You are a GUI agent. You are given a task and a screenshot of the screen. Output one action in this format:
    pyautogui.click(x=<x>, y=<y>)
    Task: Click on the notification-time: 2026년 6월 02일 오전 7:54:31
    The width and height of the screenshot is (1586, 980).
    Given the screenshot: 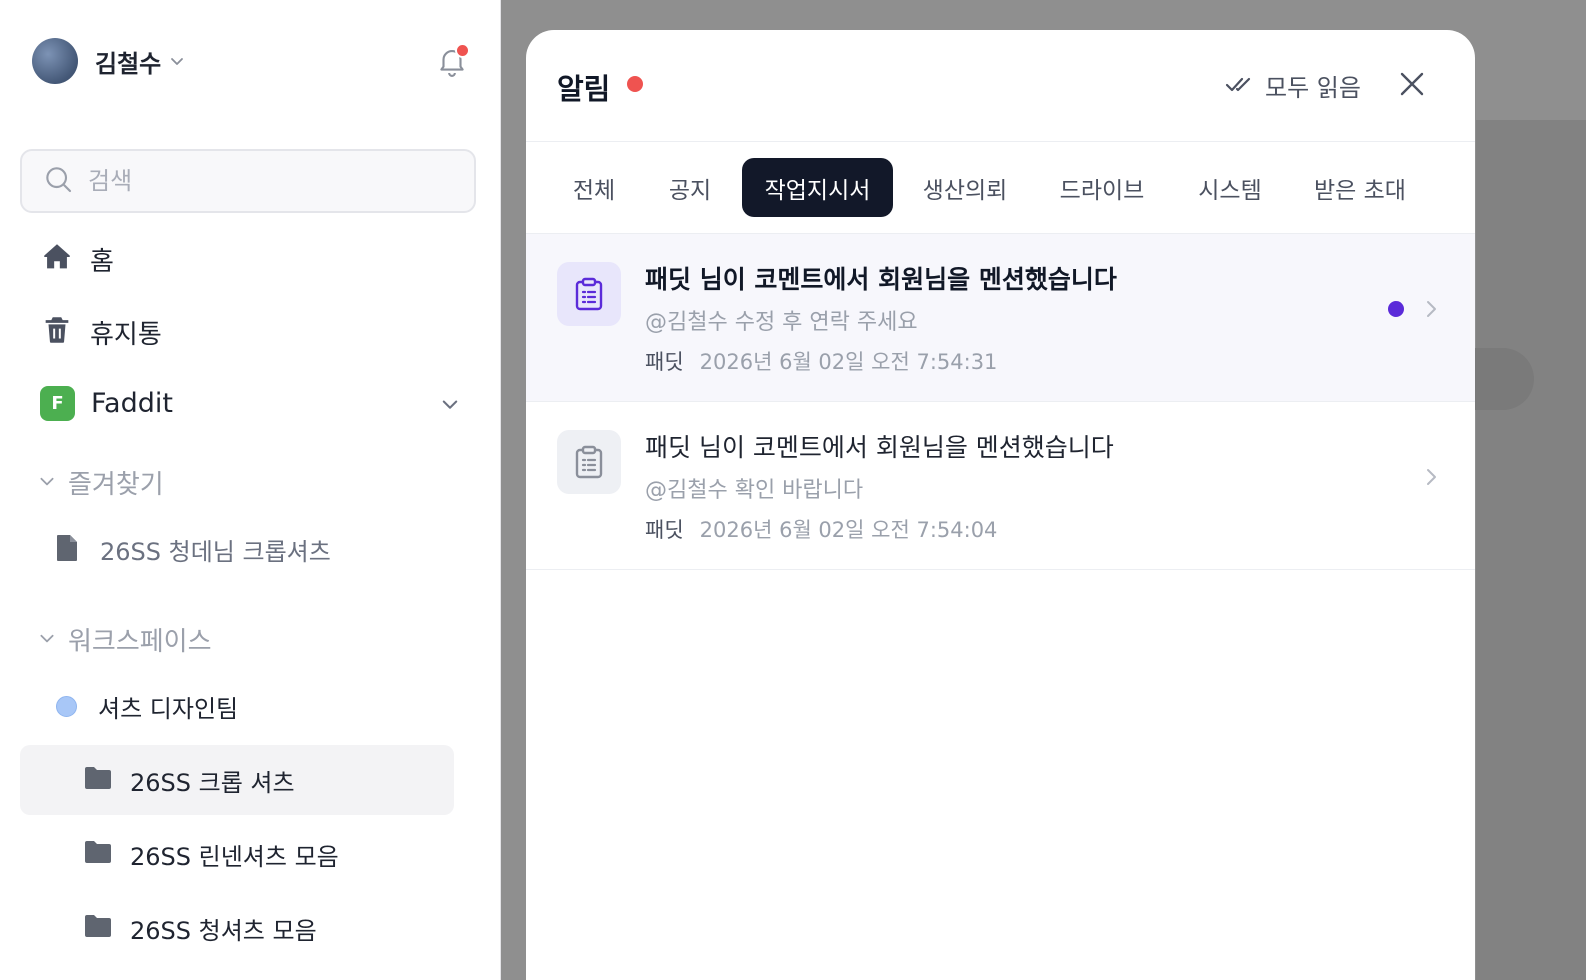 What is the action you would take?
    pyautogui.click(x=848, y=362)
    